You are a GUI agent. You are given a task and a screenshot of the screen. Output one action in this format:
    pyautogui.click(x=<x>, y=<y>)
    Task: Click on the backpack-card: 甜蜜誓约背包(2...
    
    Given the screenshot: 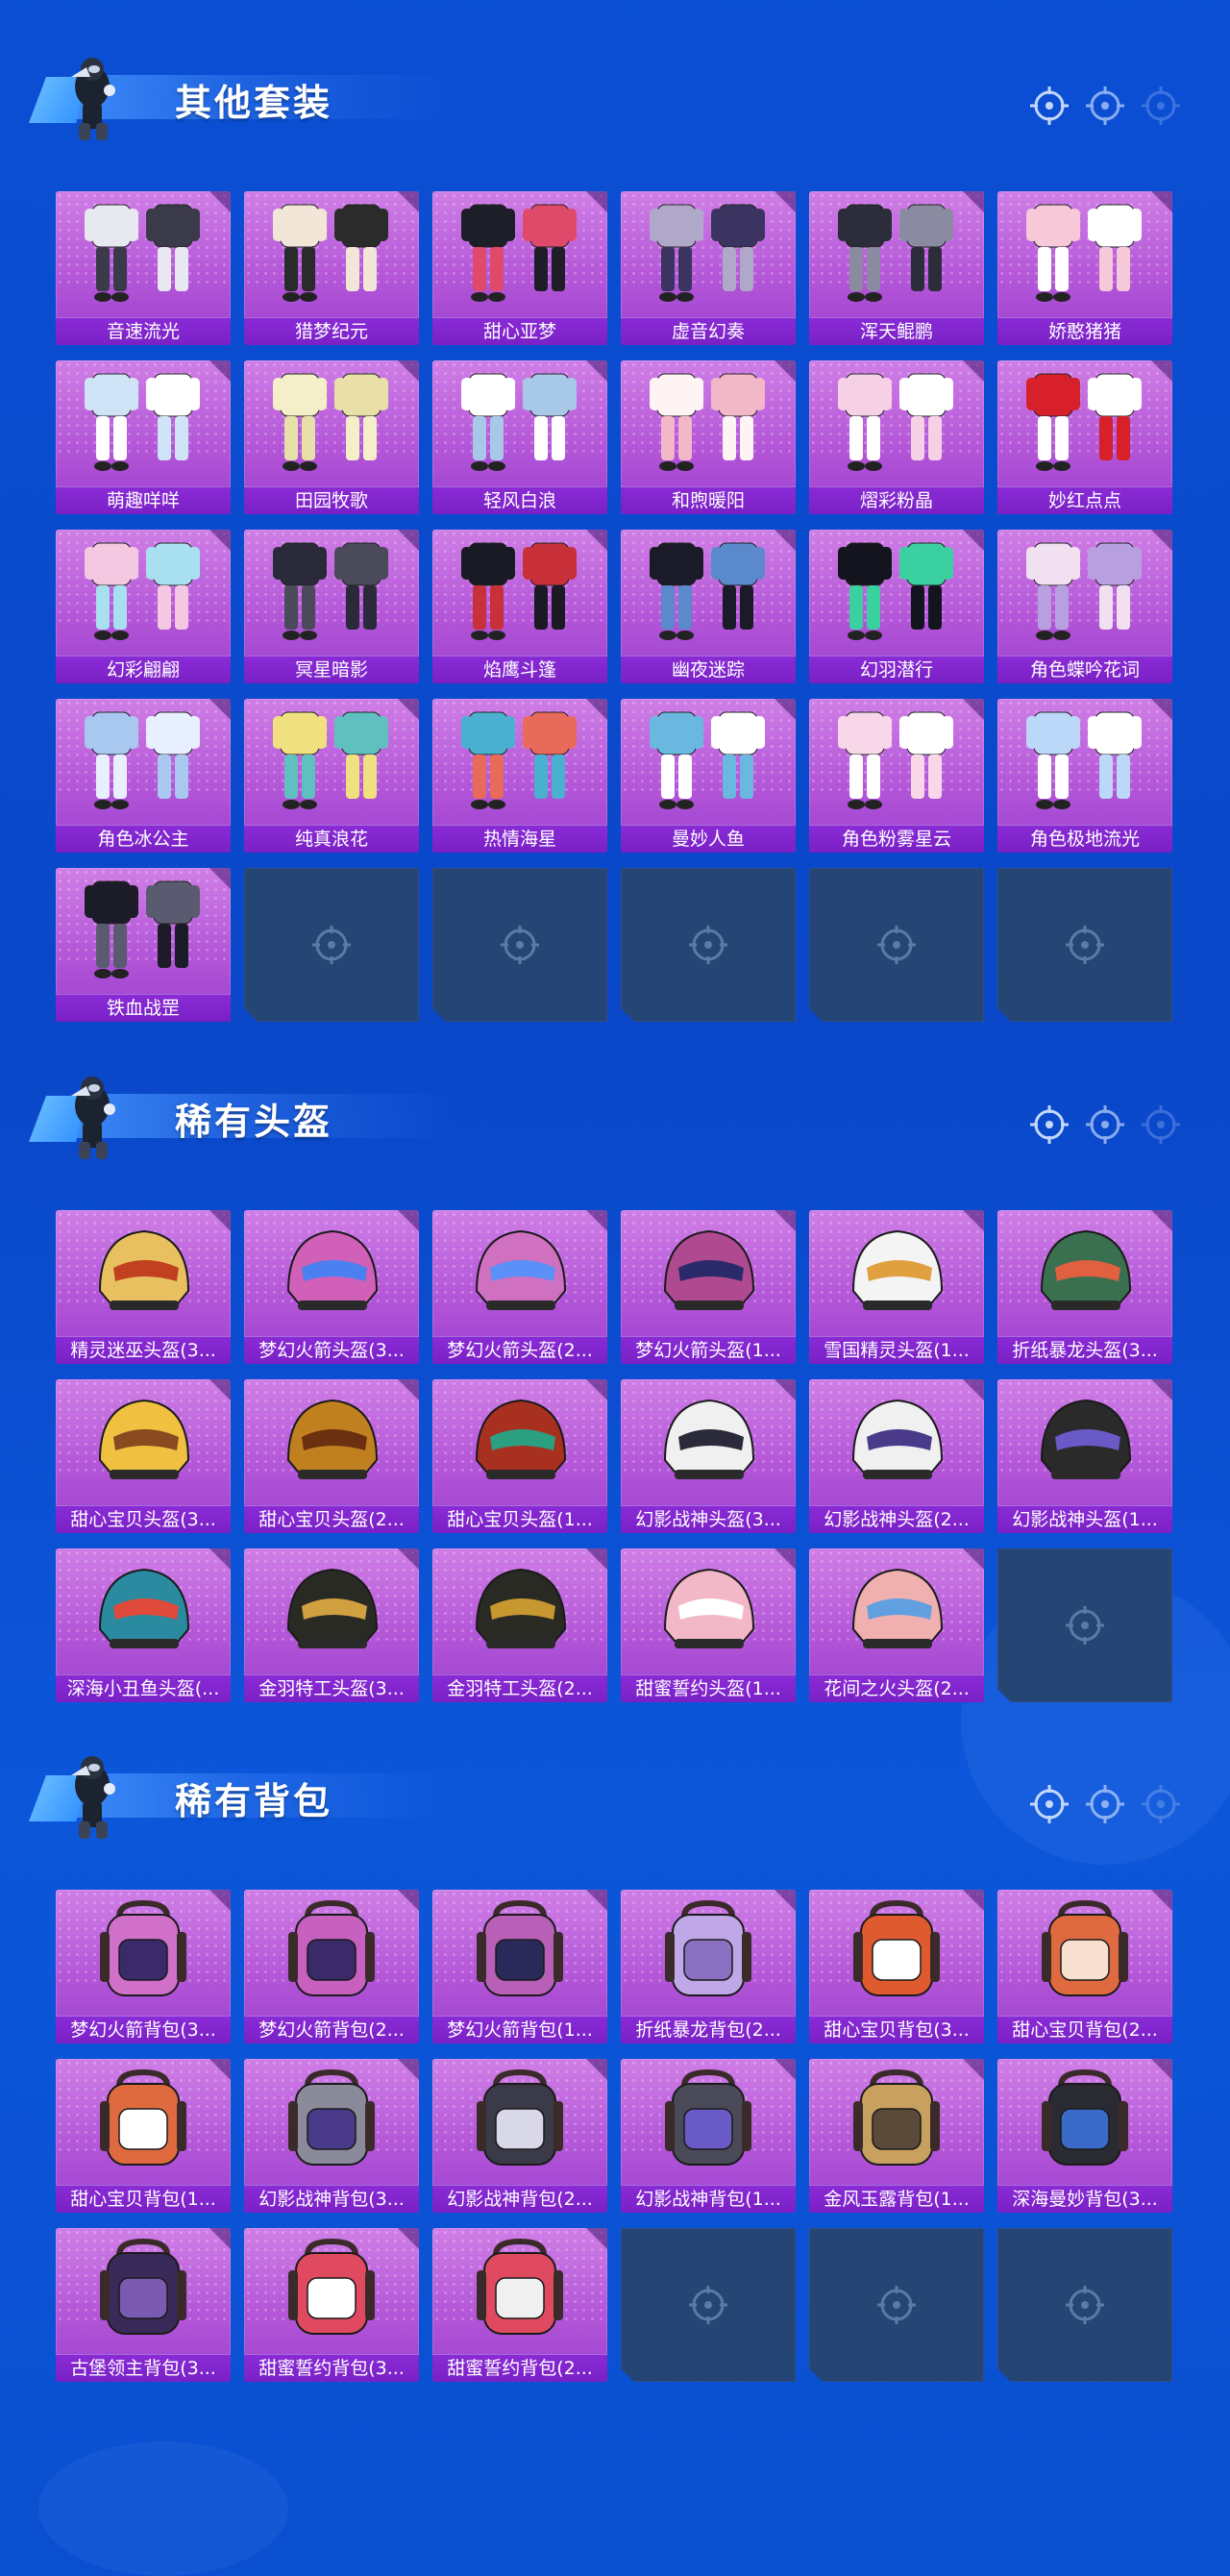 What is the action you would take?
    pyautogui.click(x=519, y=2305)
    